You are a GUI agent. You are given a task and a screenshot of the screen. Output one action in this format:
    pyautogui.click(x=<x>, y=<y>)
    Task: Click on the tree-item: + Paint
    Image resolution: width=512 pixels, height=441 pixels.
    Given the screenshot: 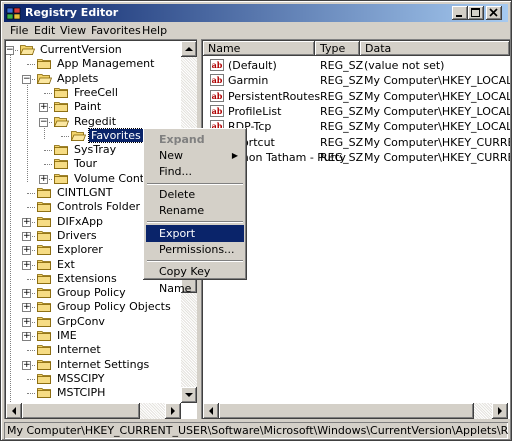 What is the action you would take?
    pyautogui.click(x=92, y=107)
    